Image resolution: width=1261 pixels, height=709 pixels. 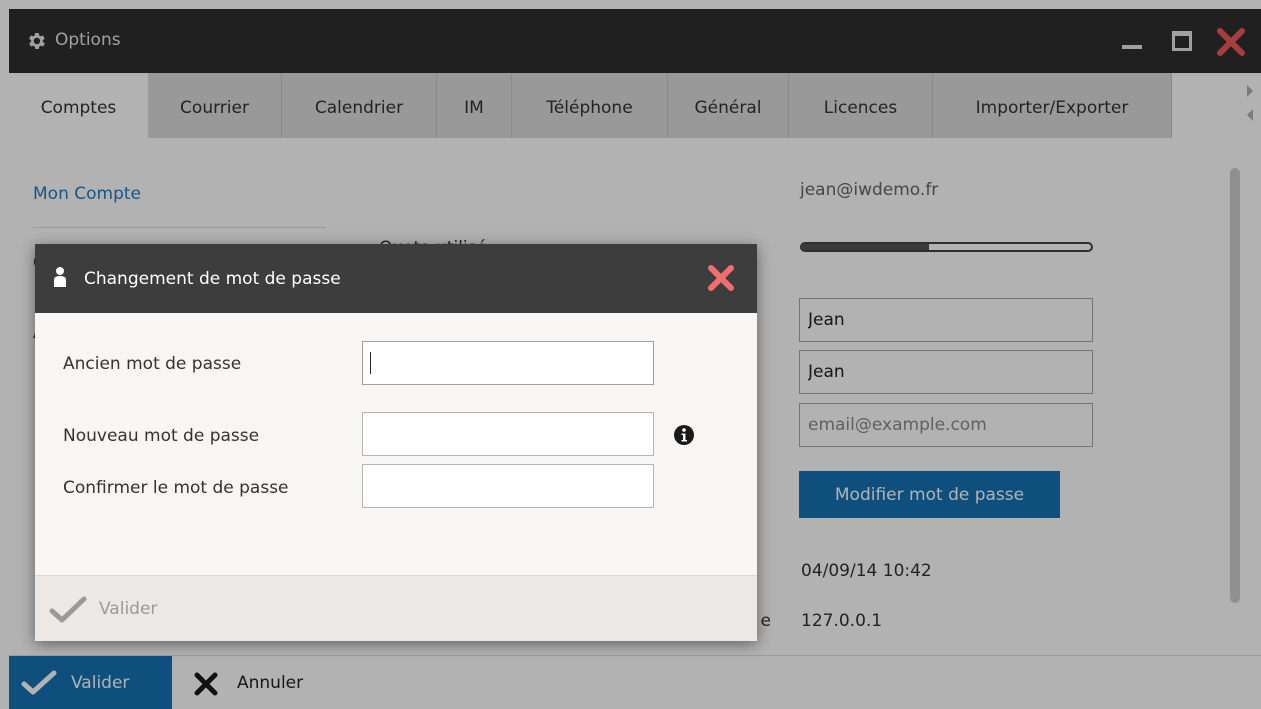 What do you see at coordinates (396, 278) in the screenshot?
I see `dialog-header: Changement de mot de passe` at bounding box center [396, 278].